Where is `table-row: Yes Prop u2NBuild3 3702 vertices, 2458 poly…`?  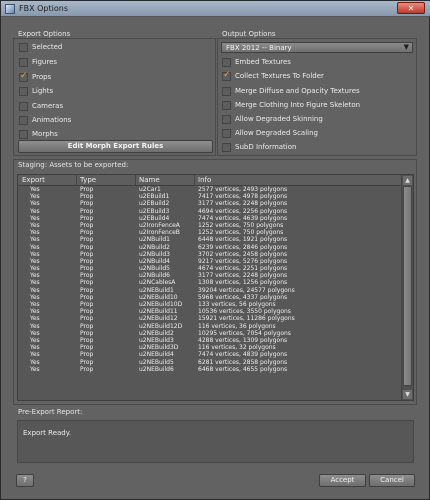 table-row: Yes Prop u2NBuild3 3702 vertices, 2458 poly… is located at coordinates (210, 254).